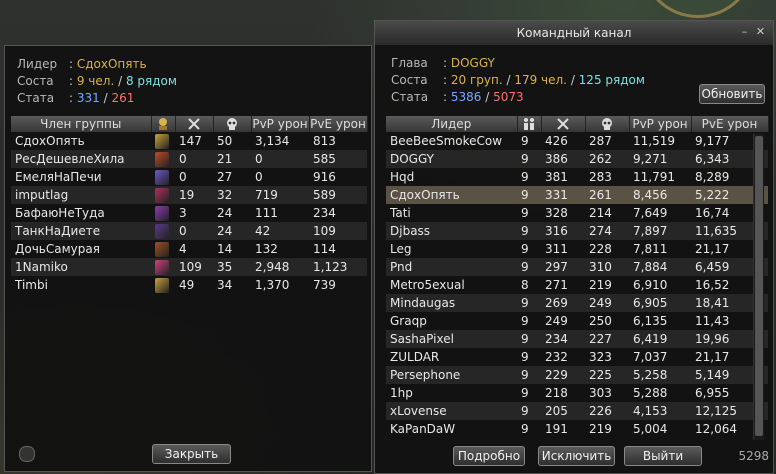  Describe the element at coordinates (650, 213) in the screenshot. I see `stat-pvp: 7,649` at that location.